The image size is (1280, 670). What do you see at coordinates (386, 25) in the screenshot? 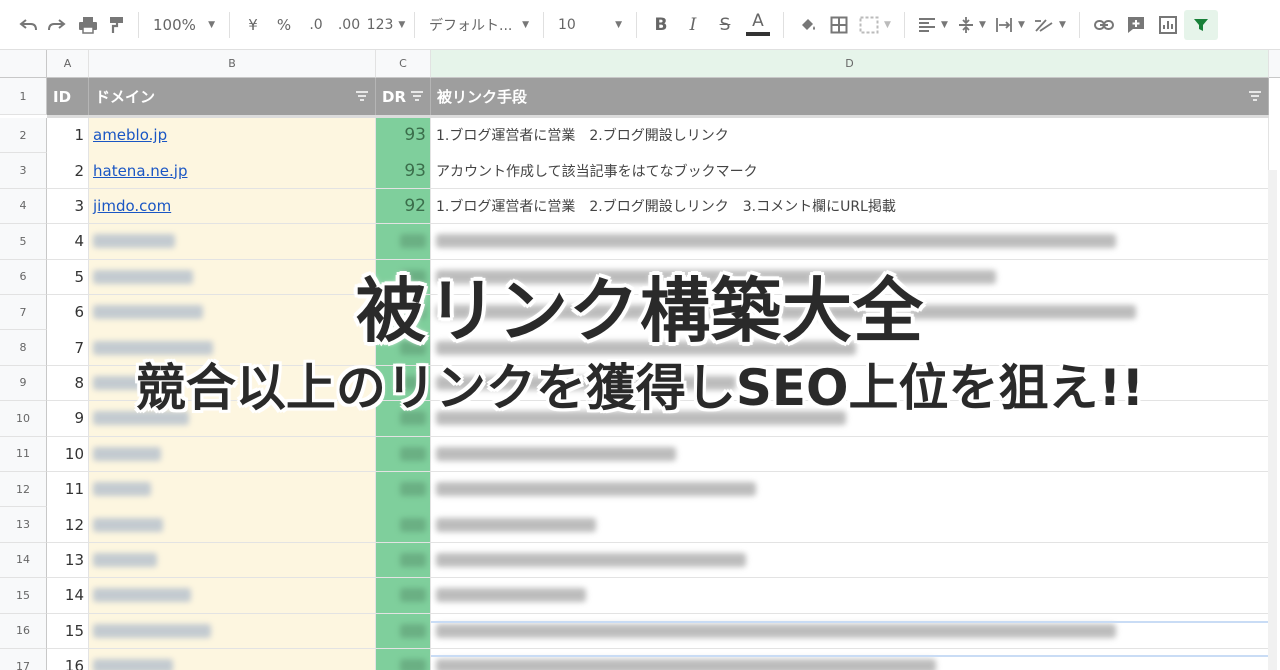
I see `more-formats-button: 123 ▼` at bounding box center [386, 25].